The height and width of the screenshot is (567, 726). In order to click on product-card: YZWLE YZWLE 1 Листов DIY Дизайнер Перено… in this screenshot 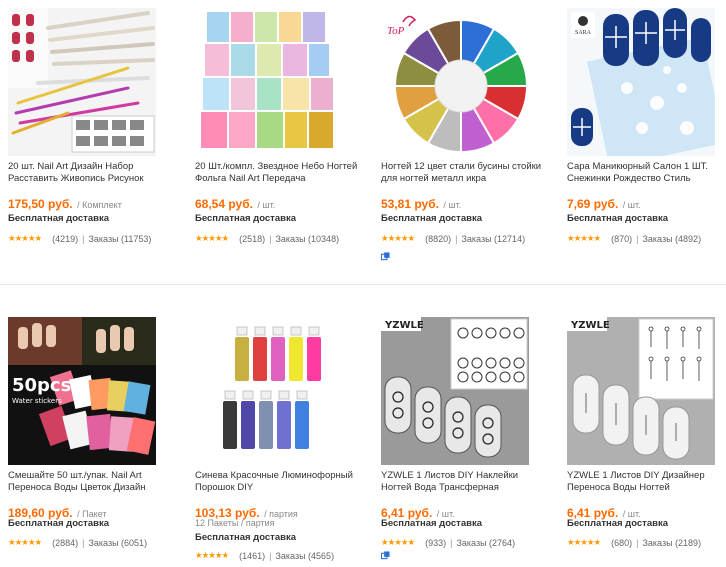, I will do `click(646, 432)`.